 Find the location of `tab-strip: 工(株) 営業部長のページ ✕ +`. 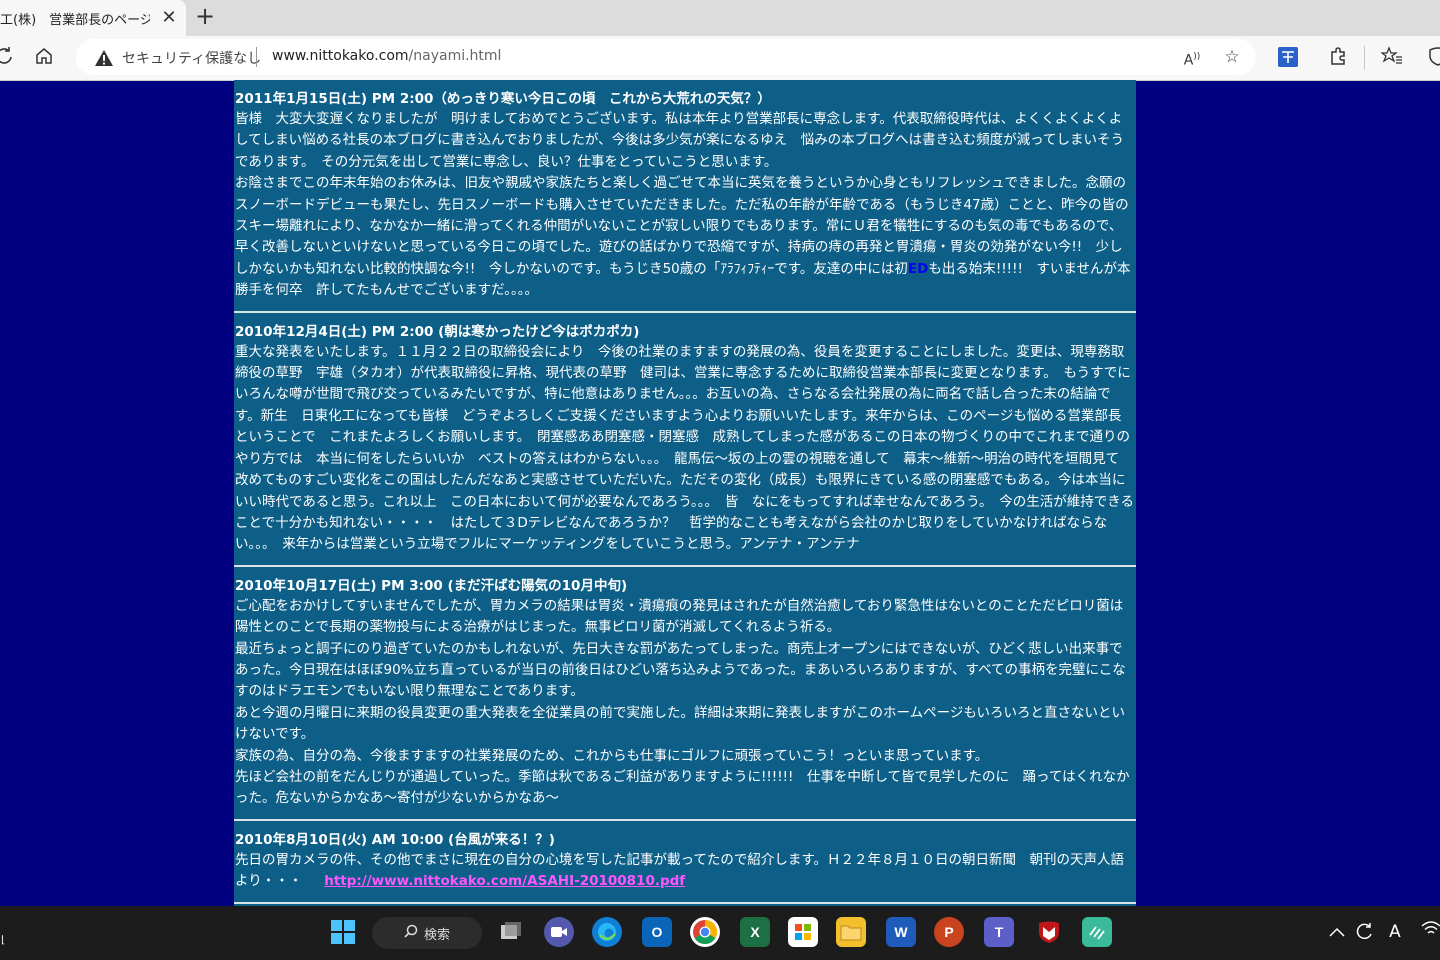

tab-strip: 工(株) 営業部長のページ ✕ + is located at coordinates (720, 18).